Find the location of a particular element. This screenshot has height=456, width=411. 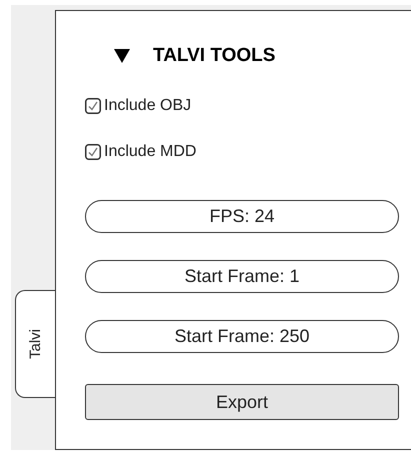

number-field: Start Frame: 250 is located at coordinates (242, 336).